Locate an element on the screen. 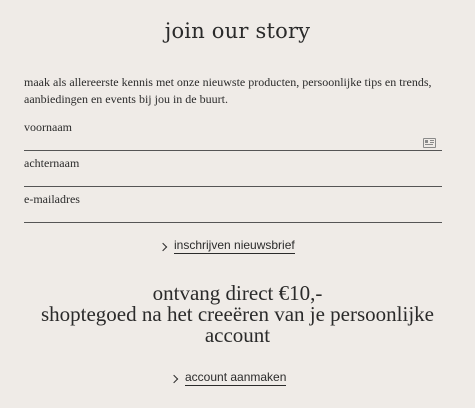 This screenshot has width=475, height=408. contact-card-icon is located at coordinates (429, 143).